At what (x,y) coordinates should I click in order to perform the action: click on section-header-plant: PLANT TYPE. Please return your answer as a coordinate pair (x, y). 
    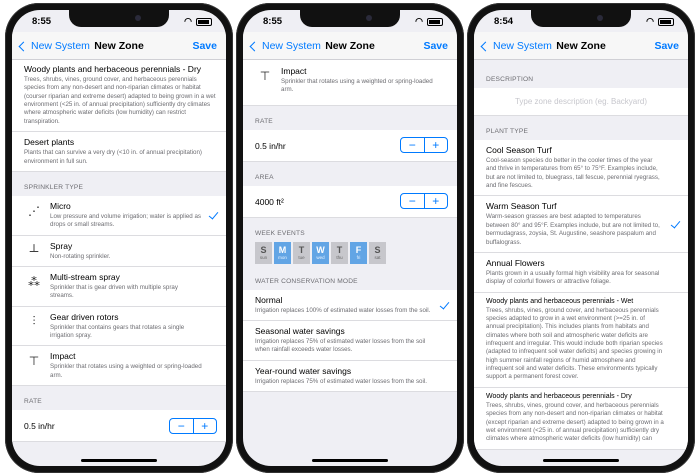
    Looking at the image, I should click on (507, 131).